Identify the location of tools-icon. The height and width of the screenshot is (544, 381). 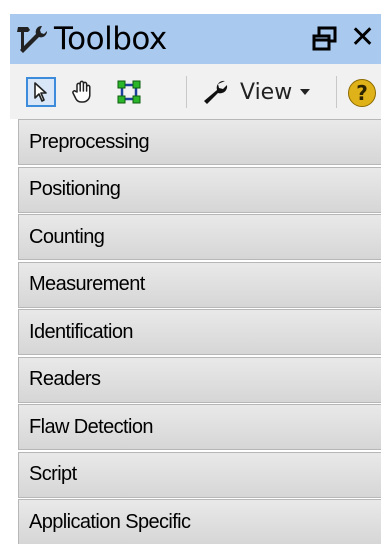
(32, 39).